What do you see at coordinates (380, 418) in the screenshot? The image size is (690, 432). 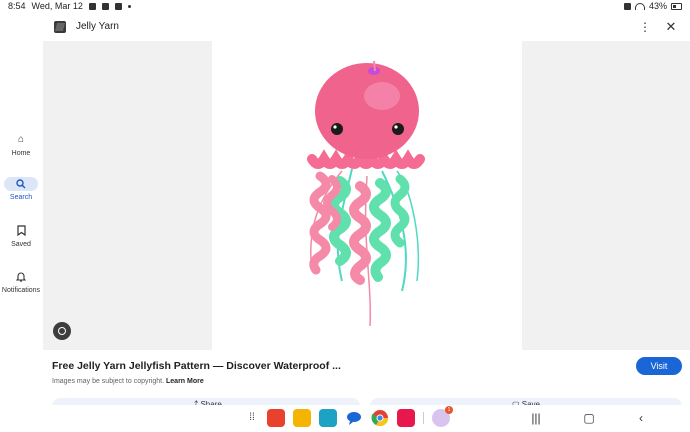 I see `chrome-app-icon` at bounding box center [380, 418].